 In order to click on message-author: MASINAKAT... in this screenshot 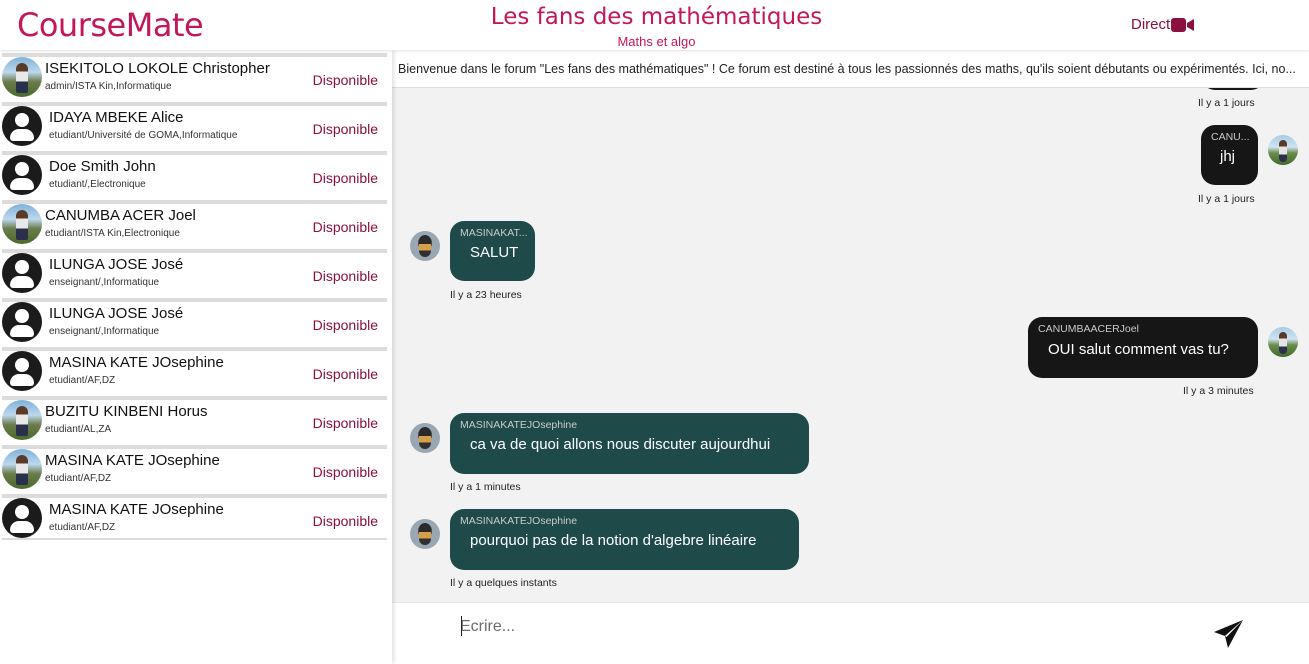, I will do `click(494, 233)`.